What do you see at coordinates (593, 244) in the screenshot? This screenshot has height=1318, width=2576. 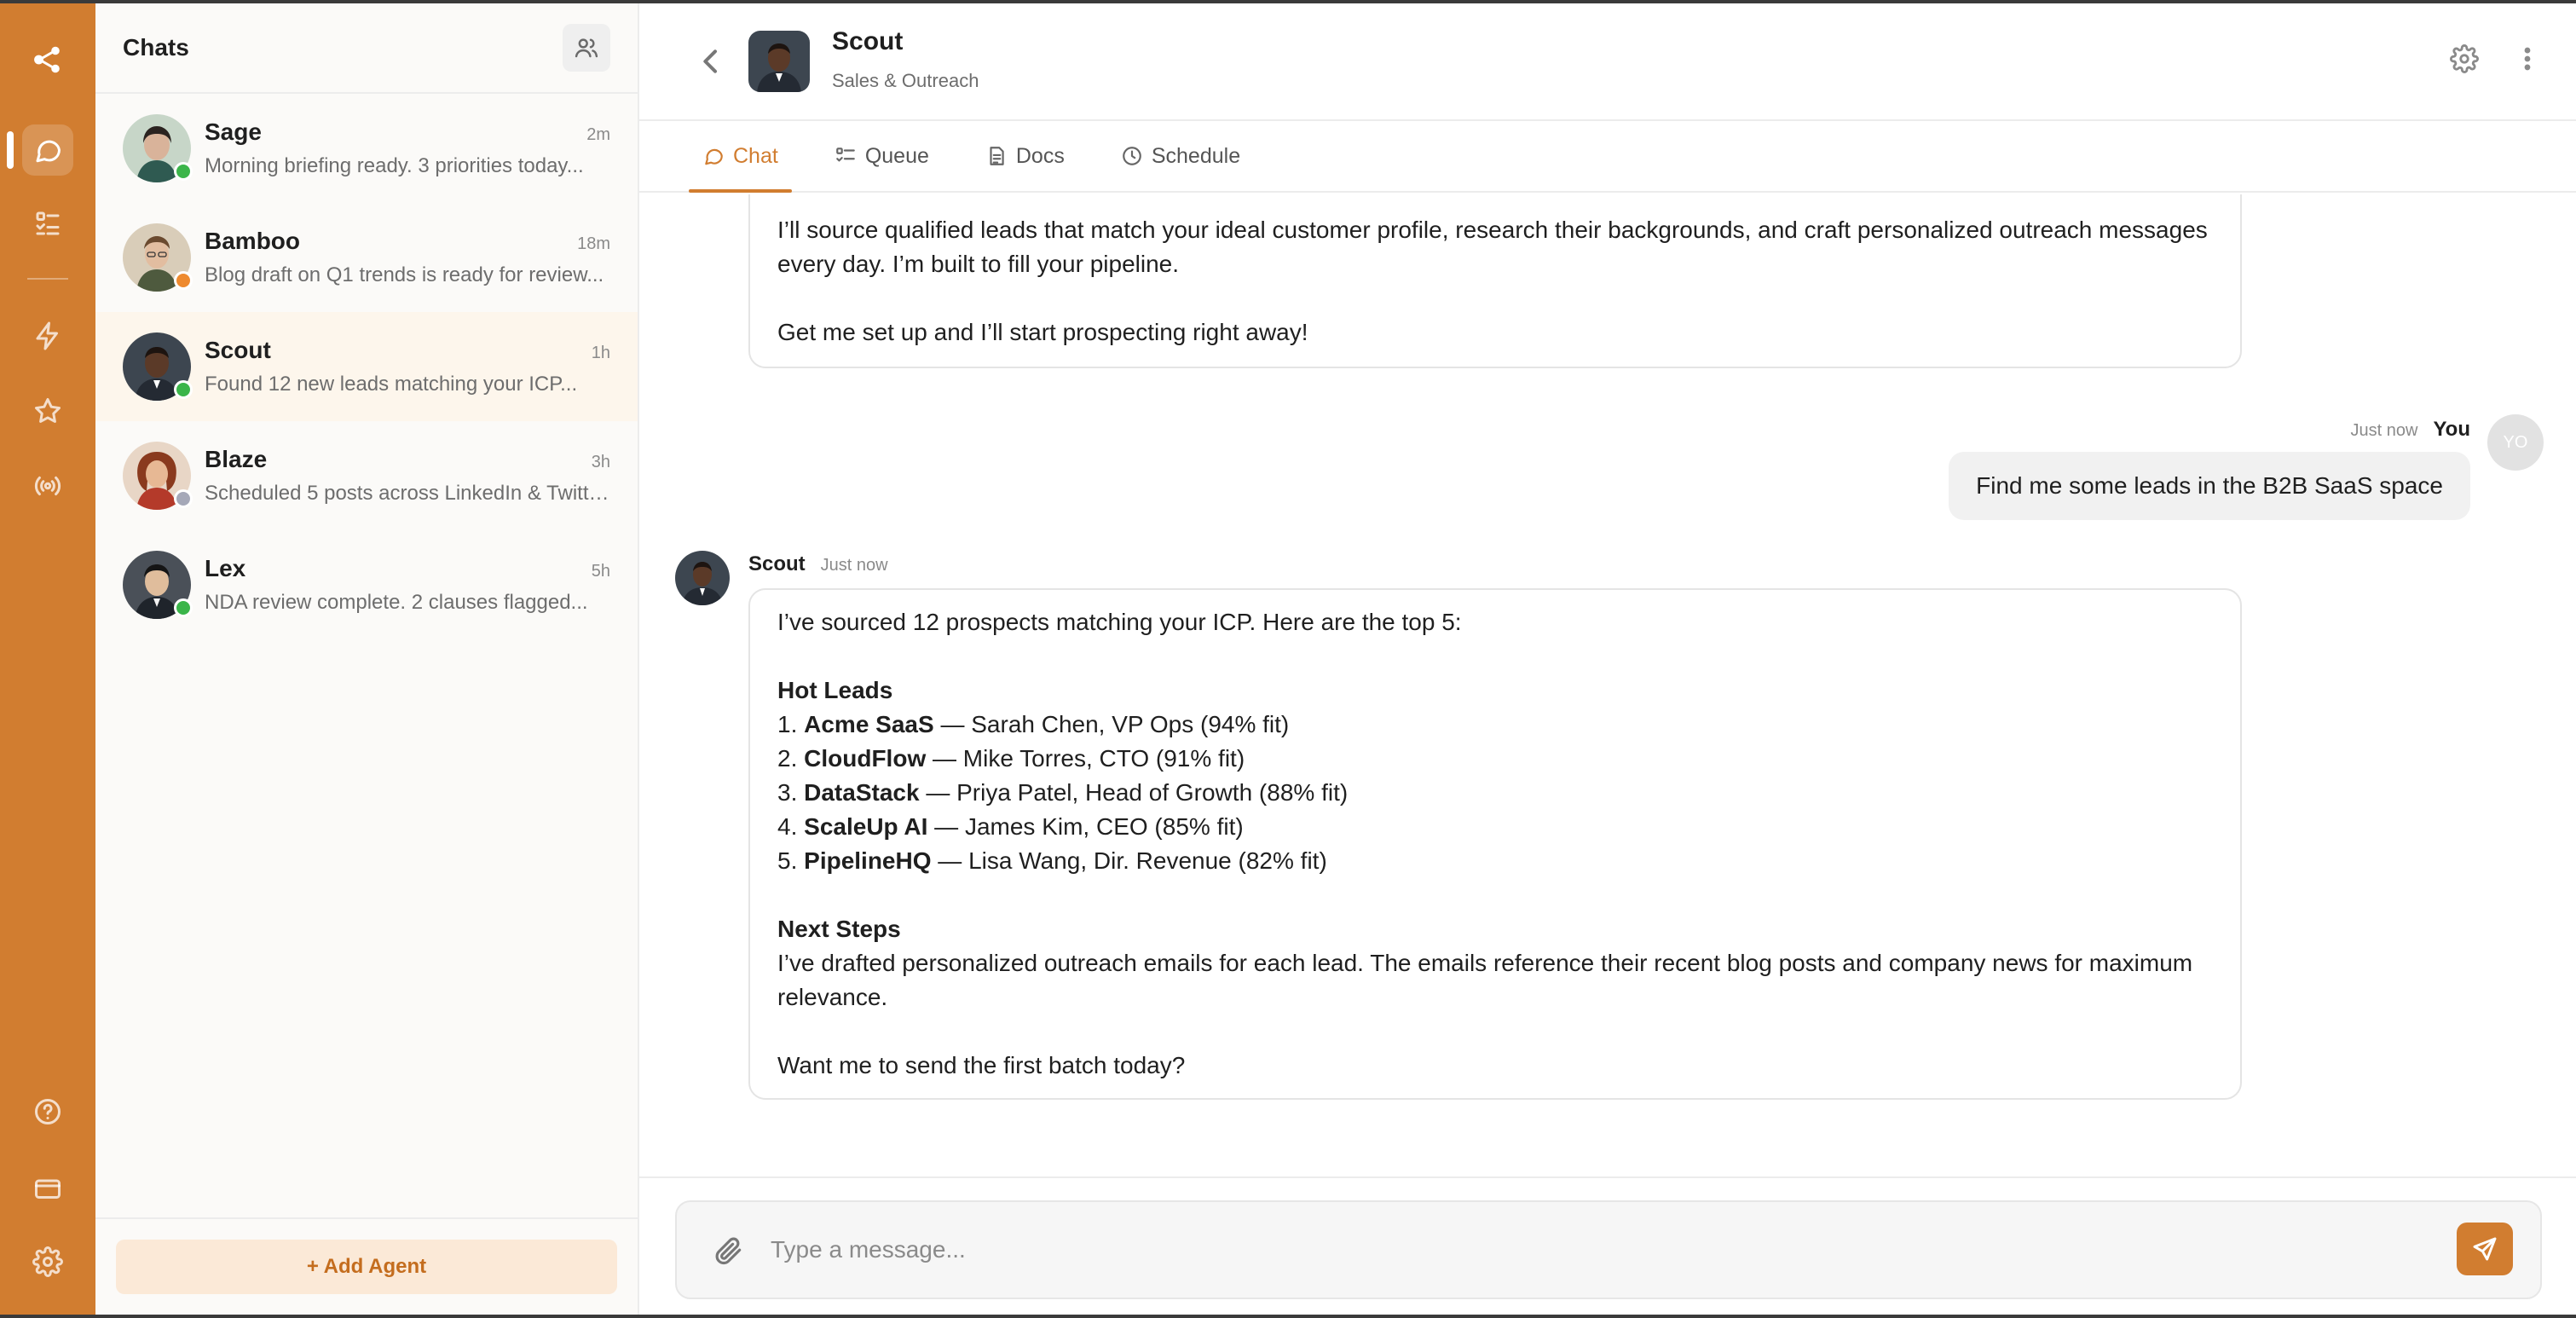 I see `chat-time: 18m` at bounding box center [593, 244].